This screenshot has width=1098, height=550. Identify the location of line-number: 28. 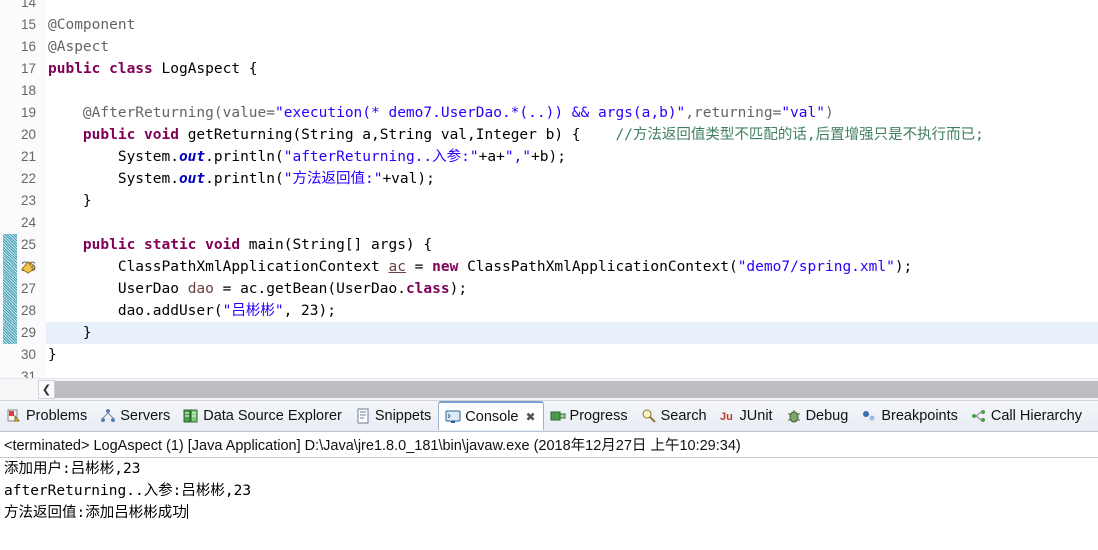
(28, 310).